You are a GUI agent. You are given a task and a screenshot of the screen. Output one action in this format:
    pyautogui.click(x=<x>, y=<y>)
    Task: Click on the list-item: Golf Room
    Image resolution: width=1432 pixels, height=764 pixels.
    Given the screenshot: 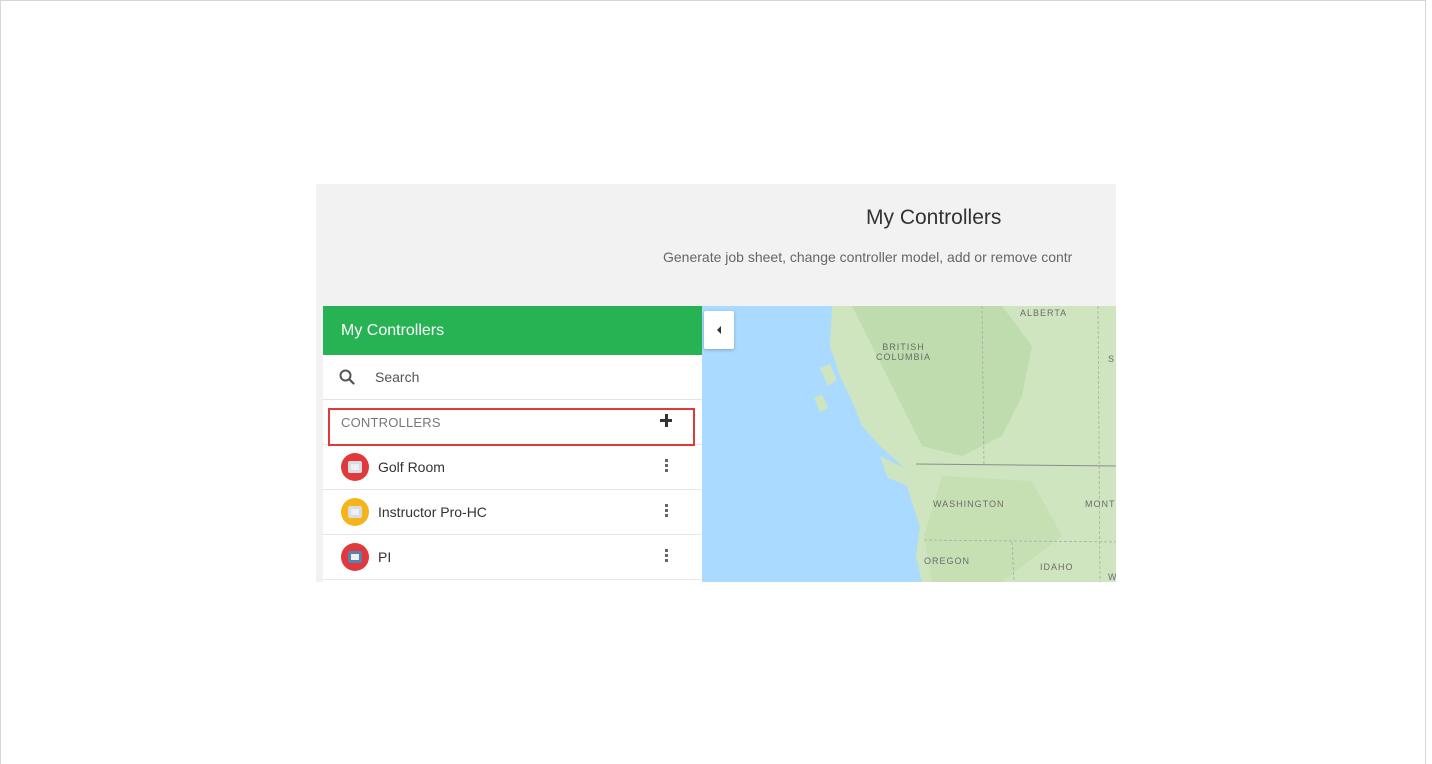 What is the action you would take?
    pyautogui.click(x=512, y=467)
    